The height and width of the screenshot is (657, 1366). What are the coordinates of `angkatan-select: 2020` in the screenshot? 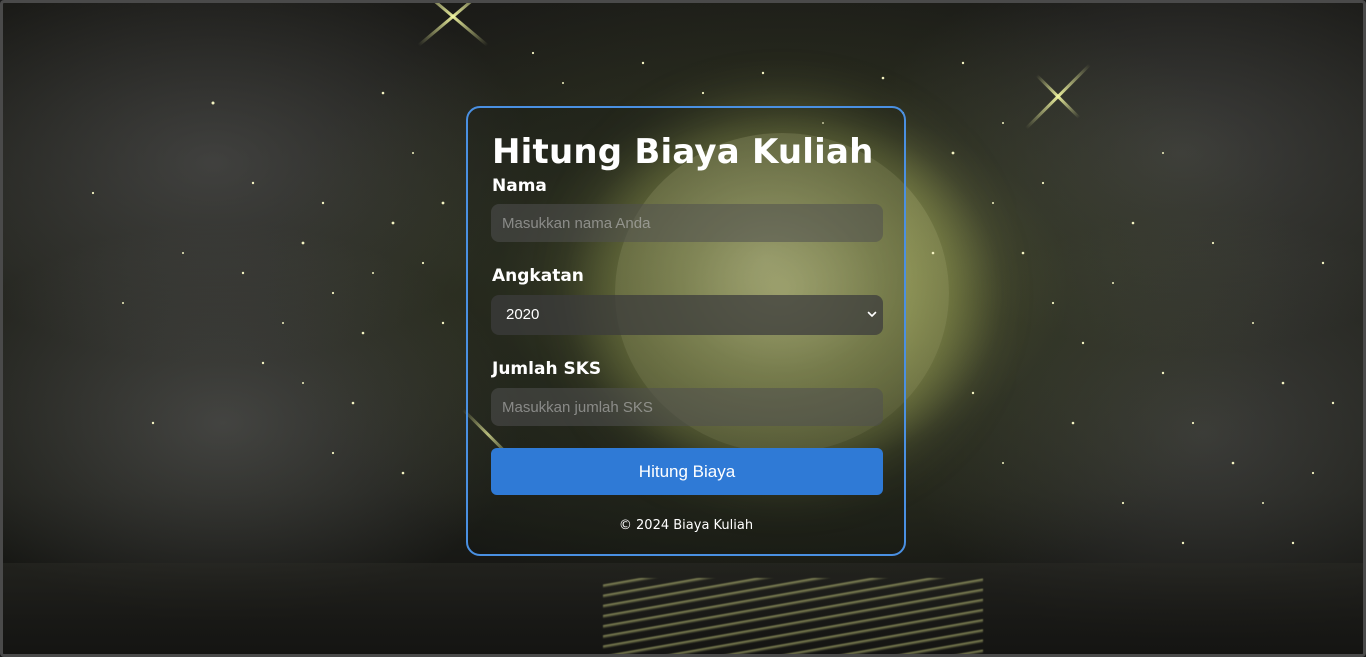 It's located at (687, 315).